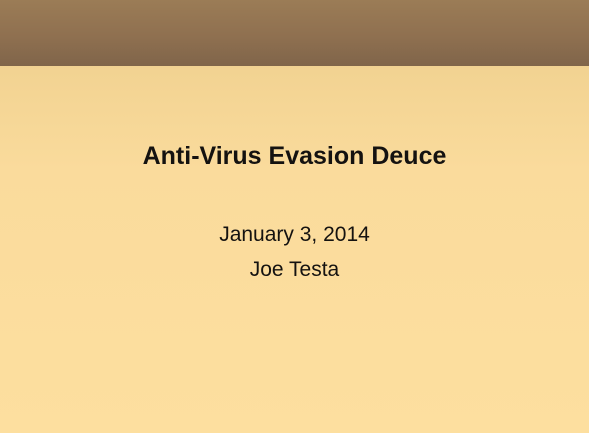  Describe the element at coordinates (294, 269) in the screenshot. I see `slide-author: Joe Testa` at that location.